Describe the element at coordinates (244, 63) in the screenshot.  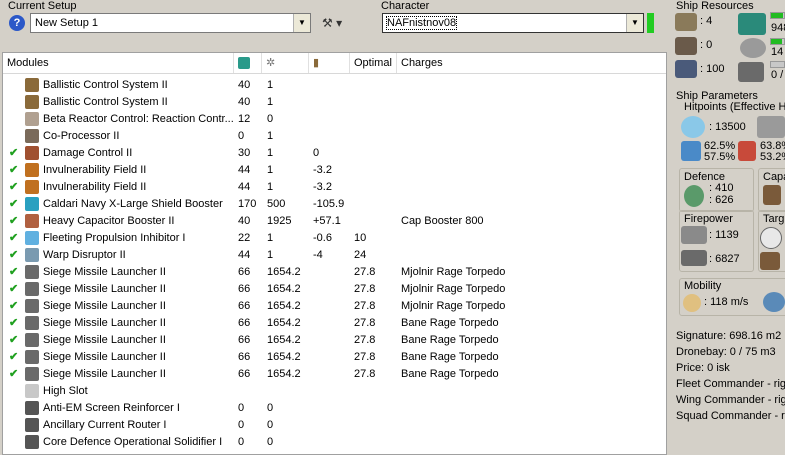
I see `cpu-icon` at that location.